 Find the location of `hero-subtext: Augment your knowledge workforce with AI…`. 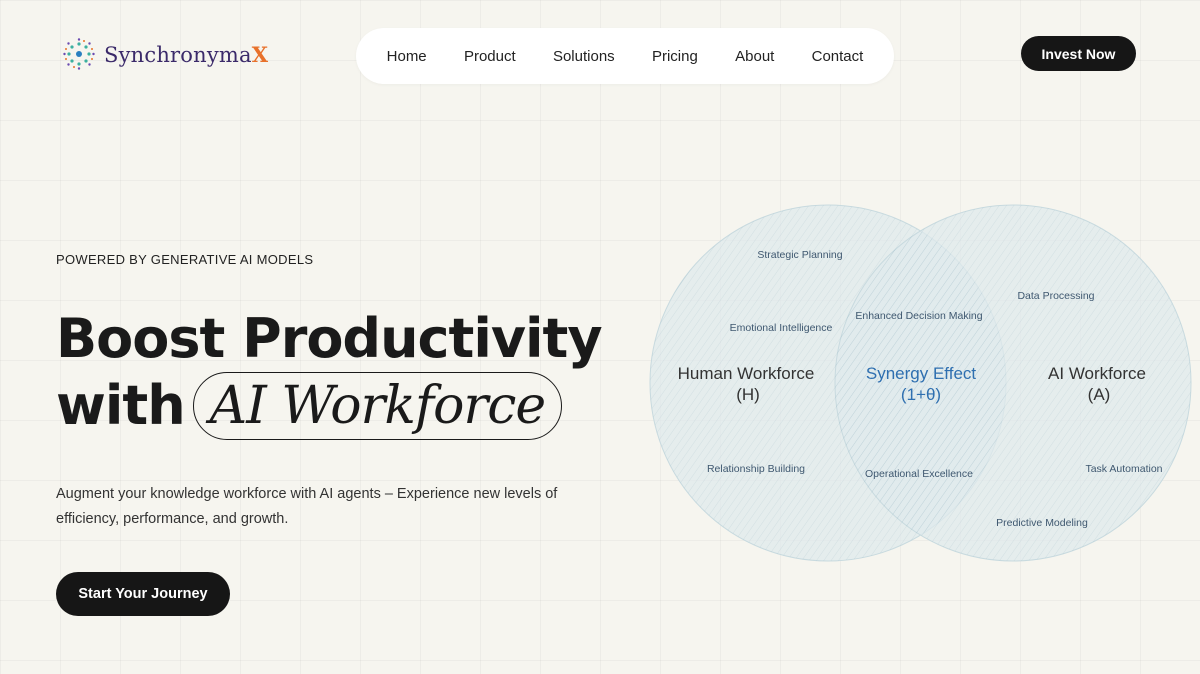

hero-subtext: Augment your knowledge workforce with AI… is located at coordinates (307, 506).